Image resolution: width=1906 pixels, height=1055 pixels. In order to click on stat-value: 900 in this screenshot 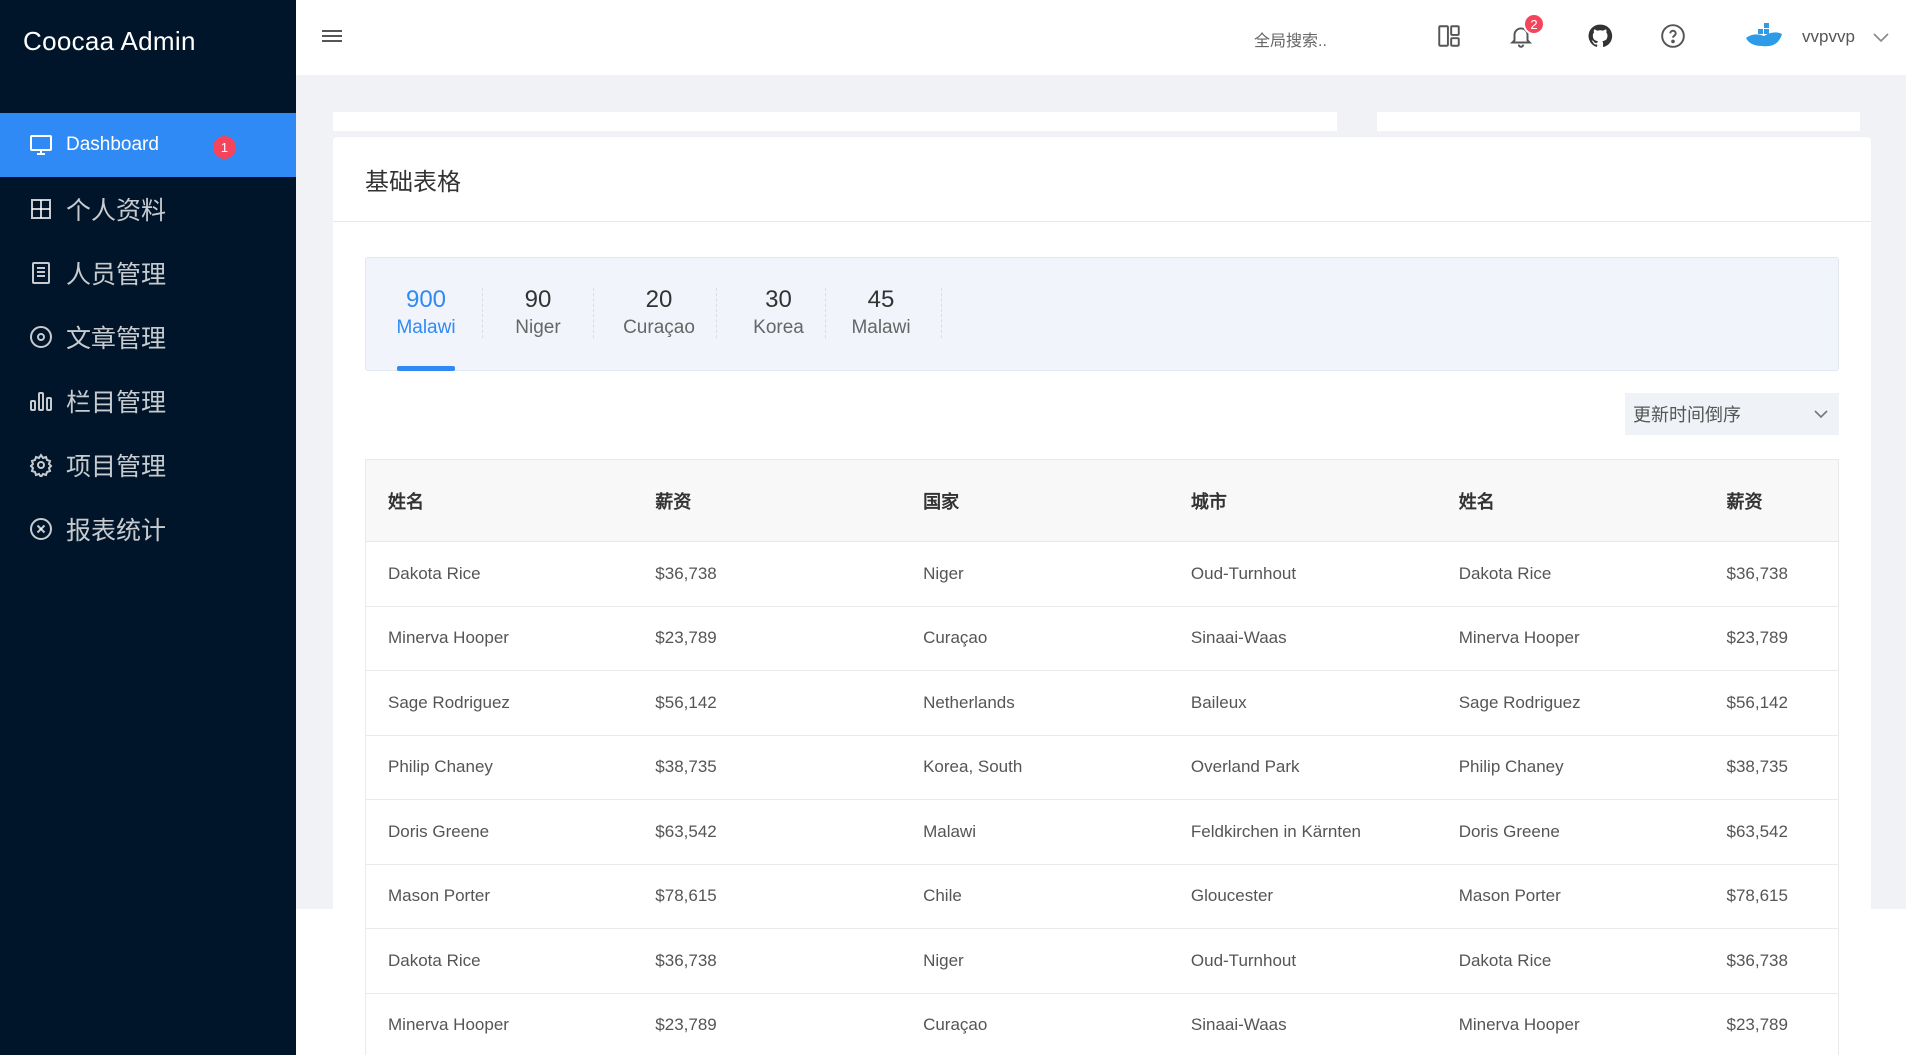, I will do `click(426, 299)`.